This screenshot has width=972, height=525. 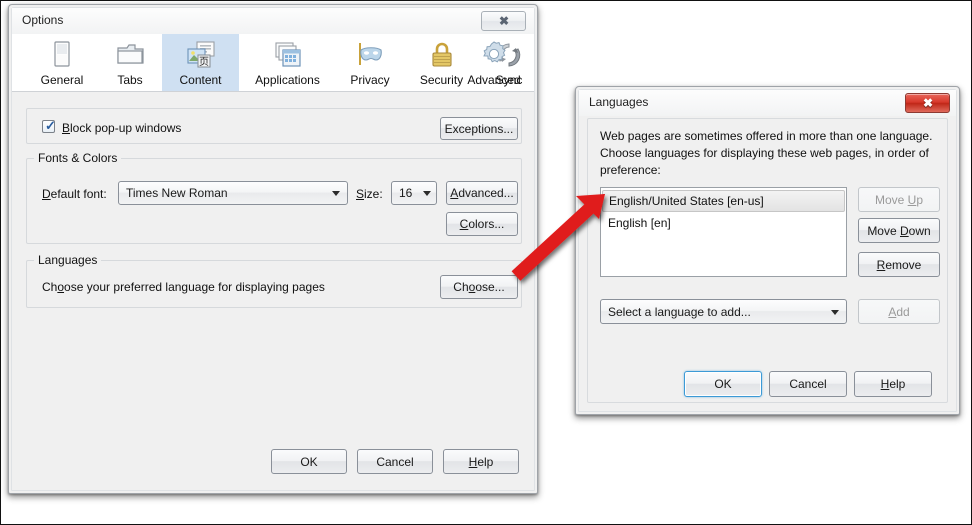 I want to click on move-up-button: Move Up Move Up, so click(x=899, y=199).